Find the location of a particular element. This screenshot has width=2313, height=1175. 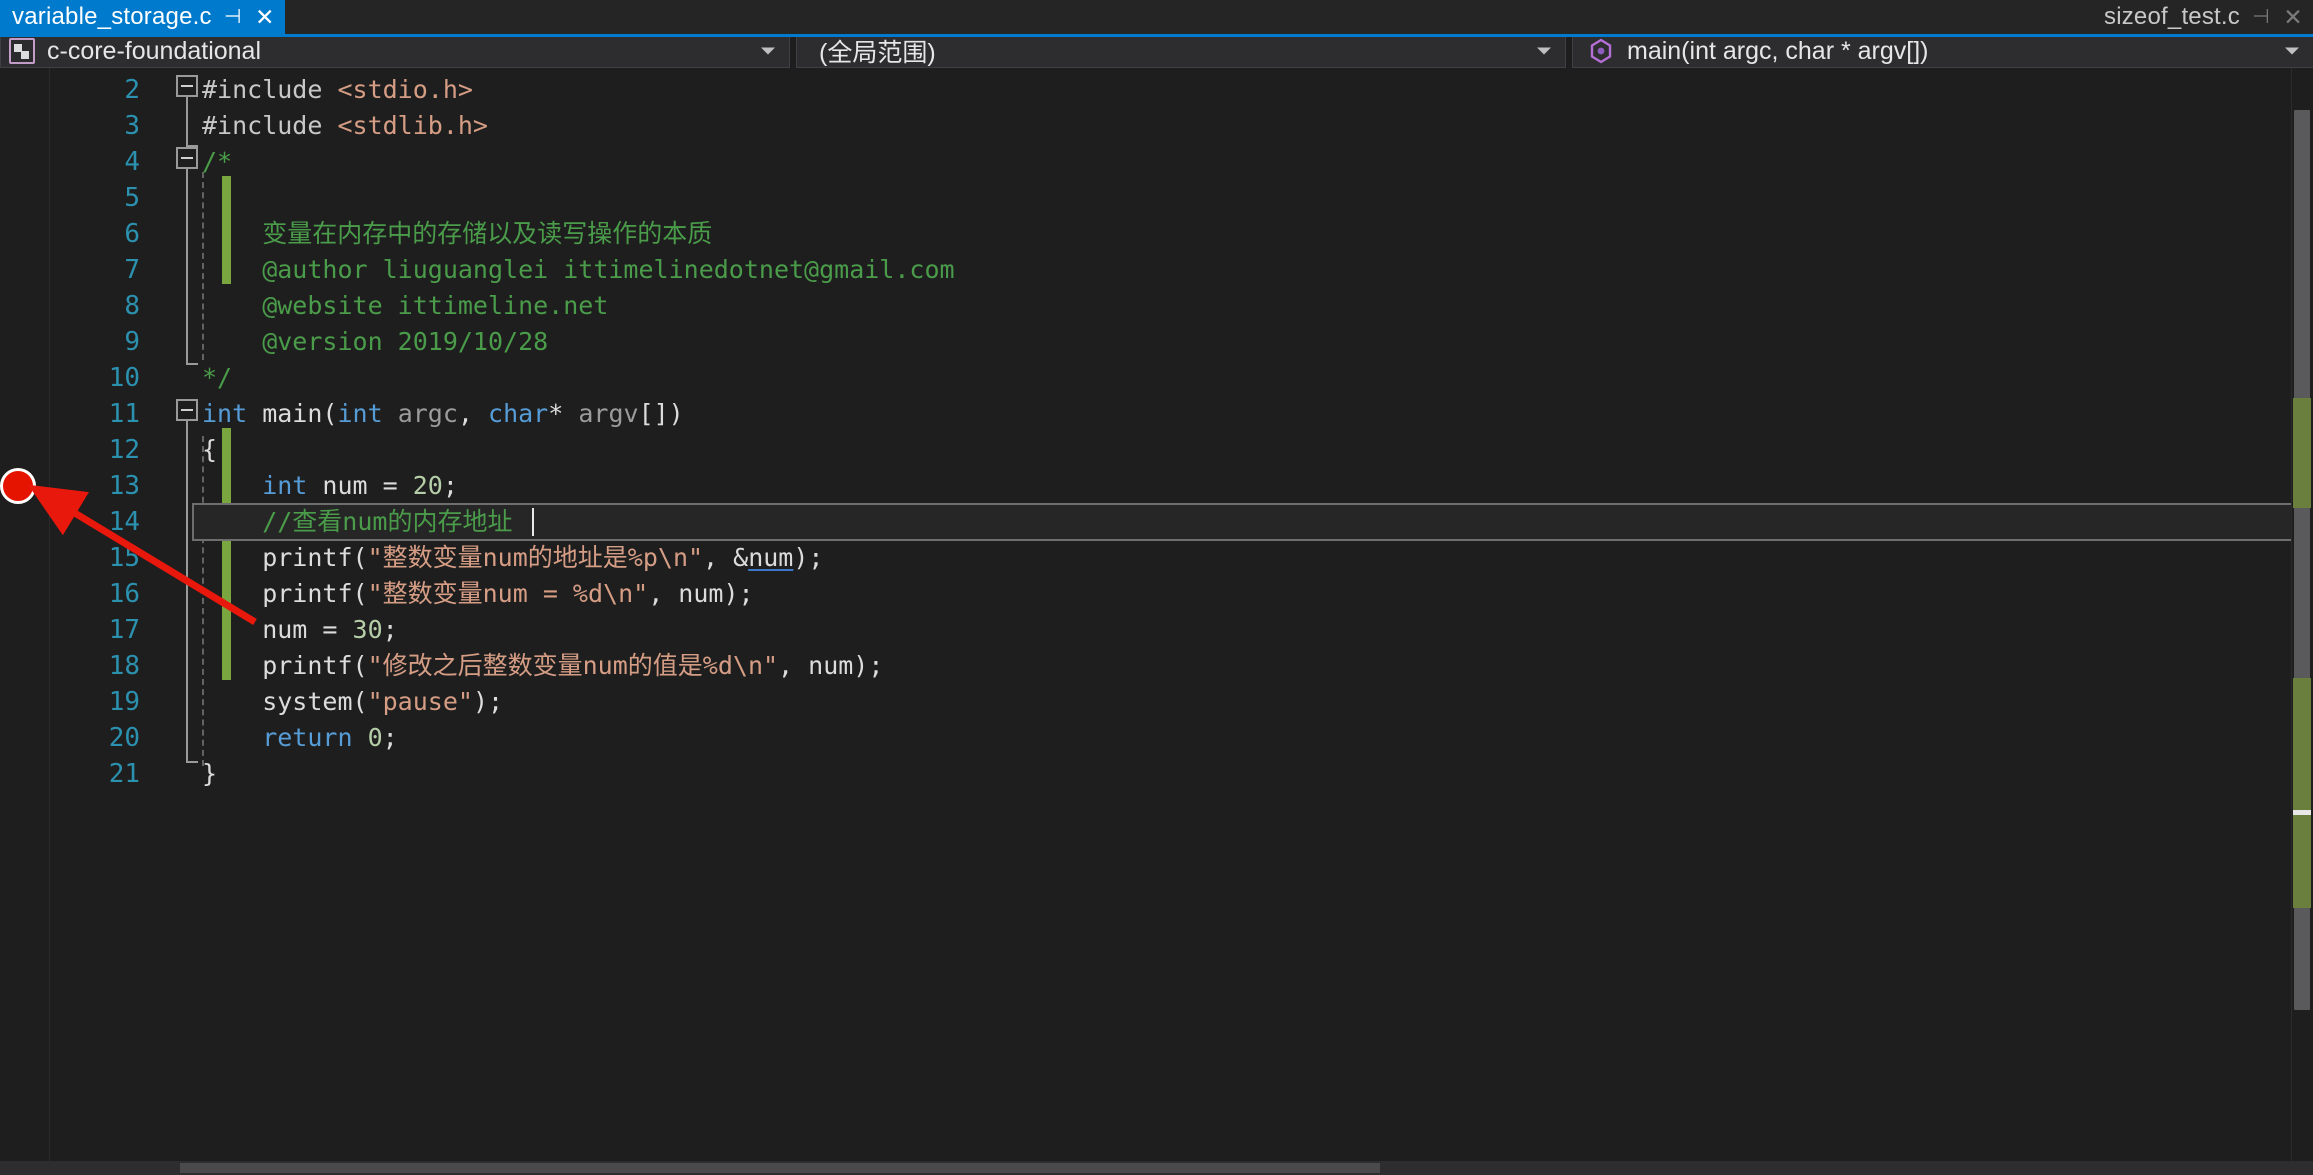

code-token: @version 2019/10/28 is located at coordinates (375, 341).